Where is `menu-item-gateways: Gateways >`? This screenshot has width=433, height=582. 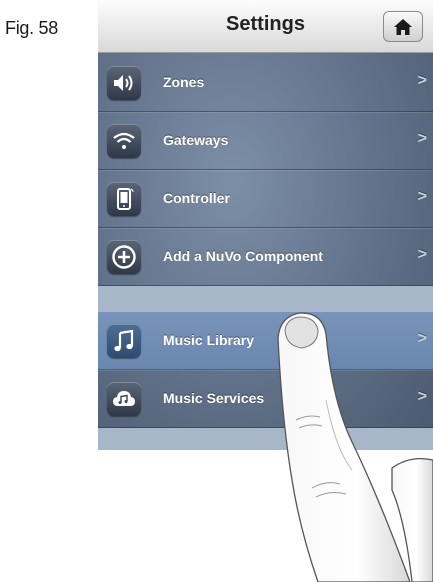 menu-item-gateways: Gateways > is located at coordinates (265, 141).